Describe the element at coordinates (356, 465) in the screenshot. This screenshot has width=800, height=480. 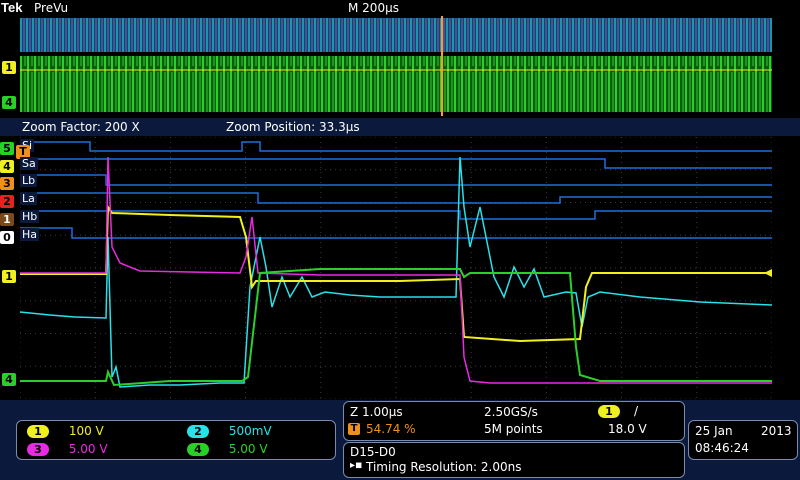
I see `timing-icon: ▸◾` at that location.